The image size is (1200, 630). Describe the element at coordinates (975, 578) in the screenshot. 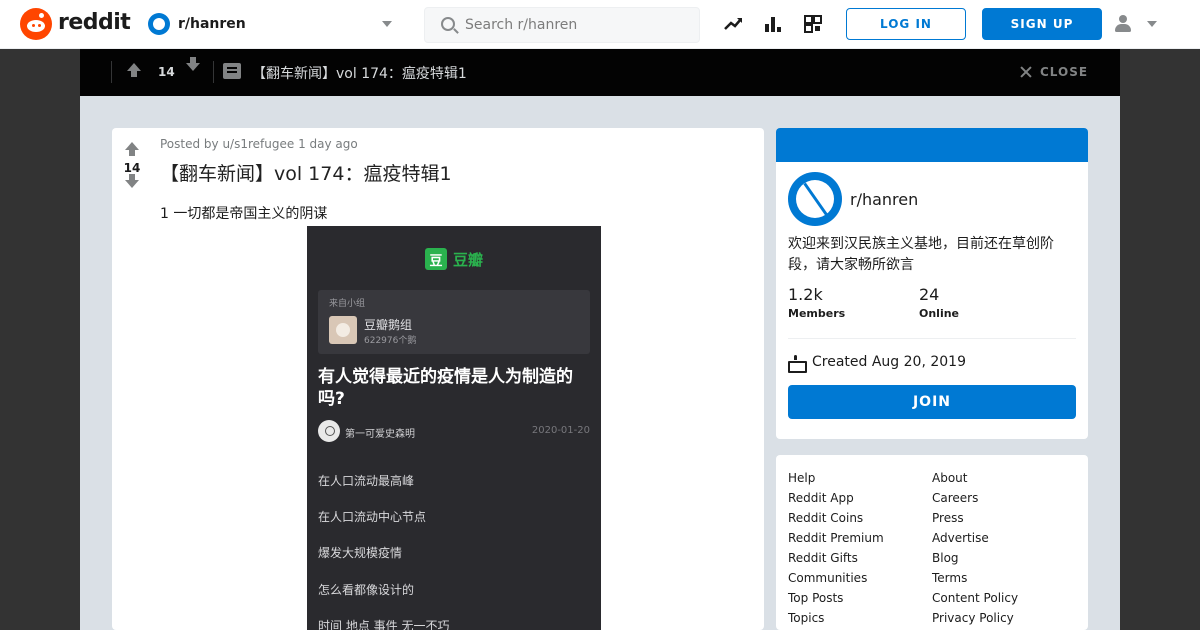

I see `footer-link: Terms` at that location.